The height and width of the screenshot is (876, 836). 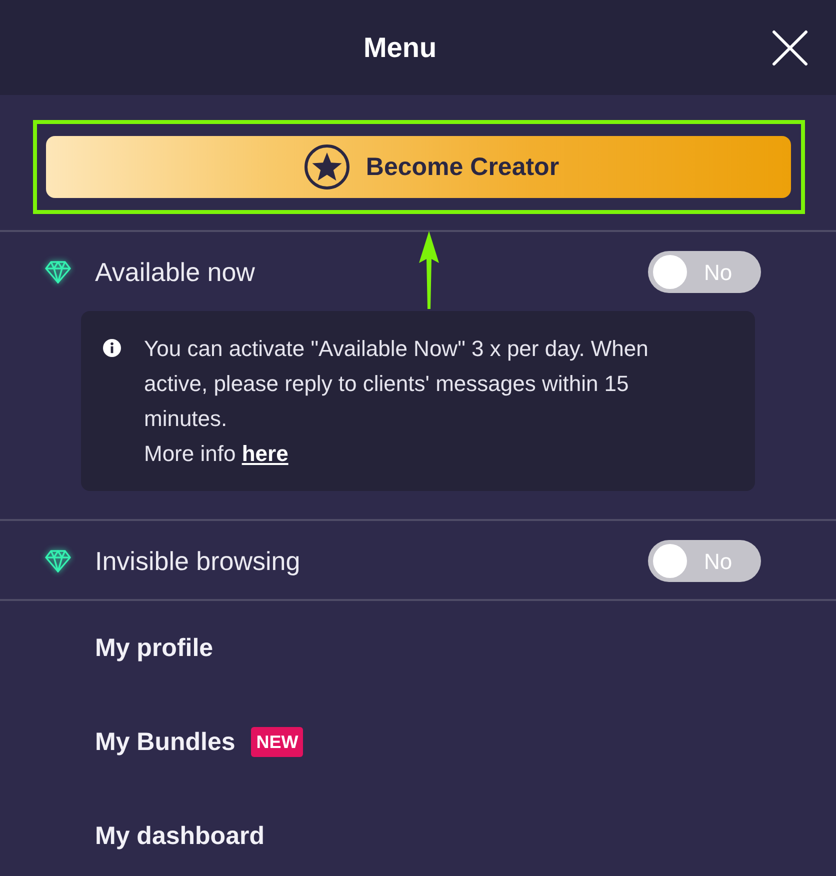 I want to click on info-icon, so click(x=112, y=348).